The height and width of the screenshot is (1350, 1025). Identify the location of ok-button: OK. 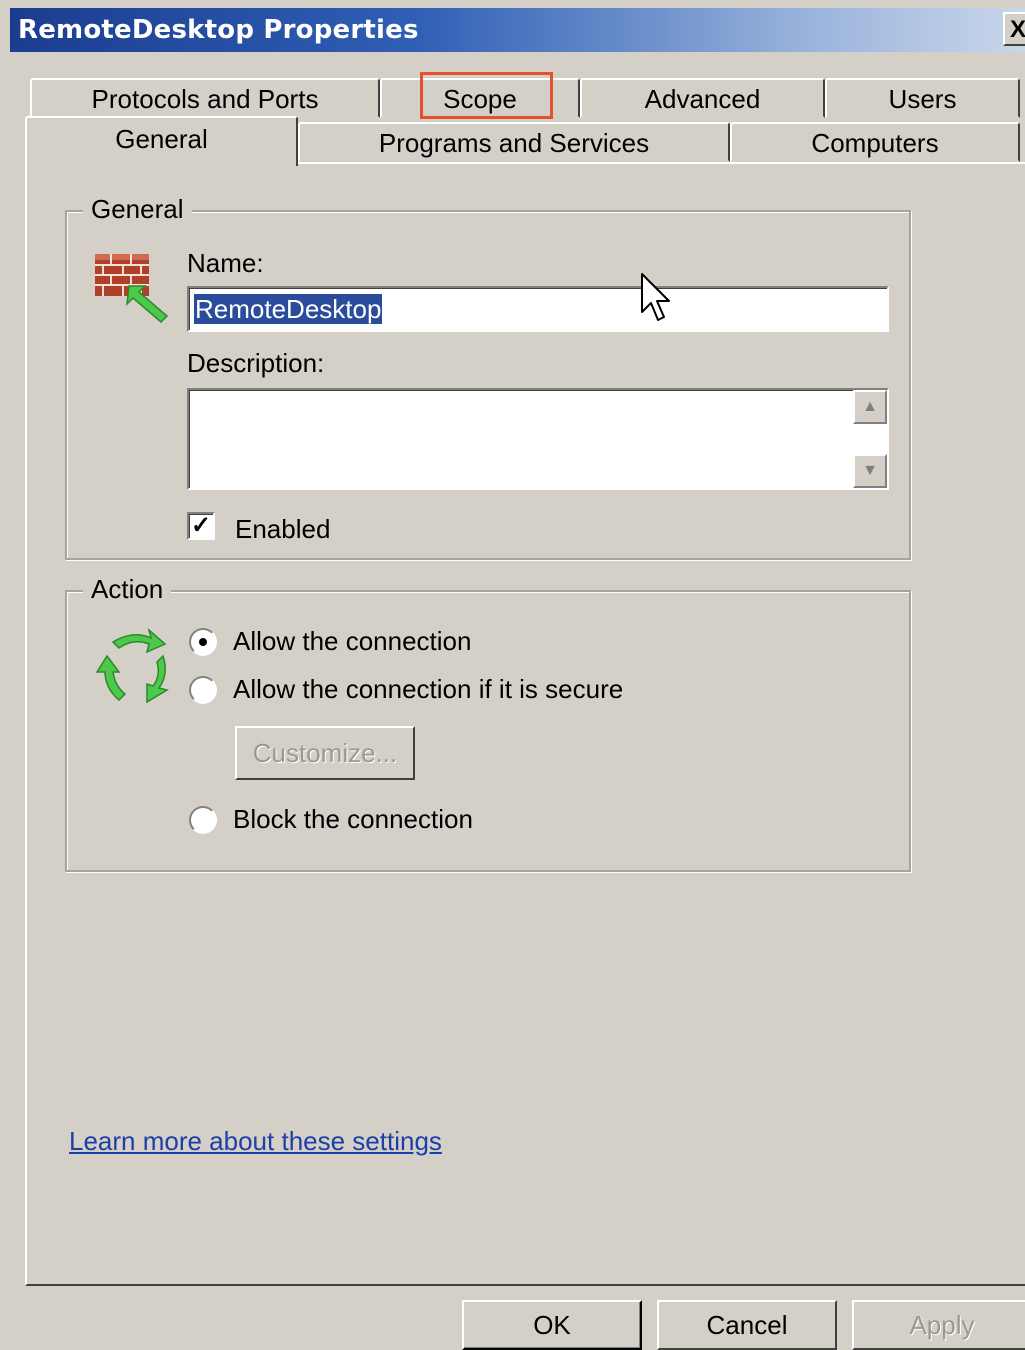
(552, 1325).